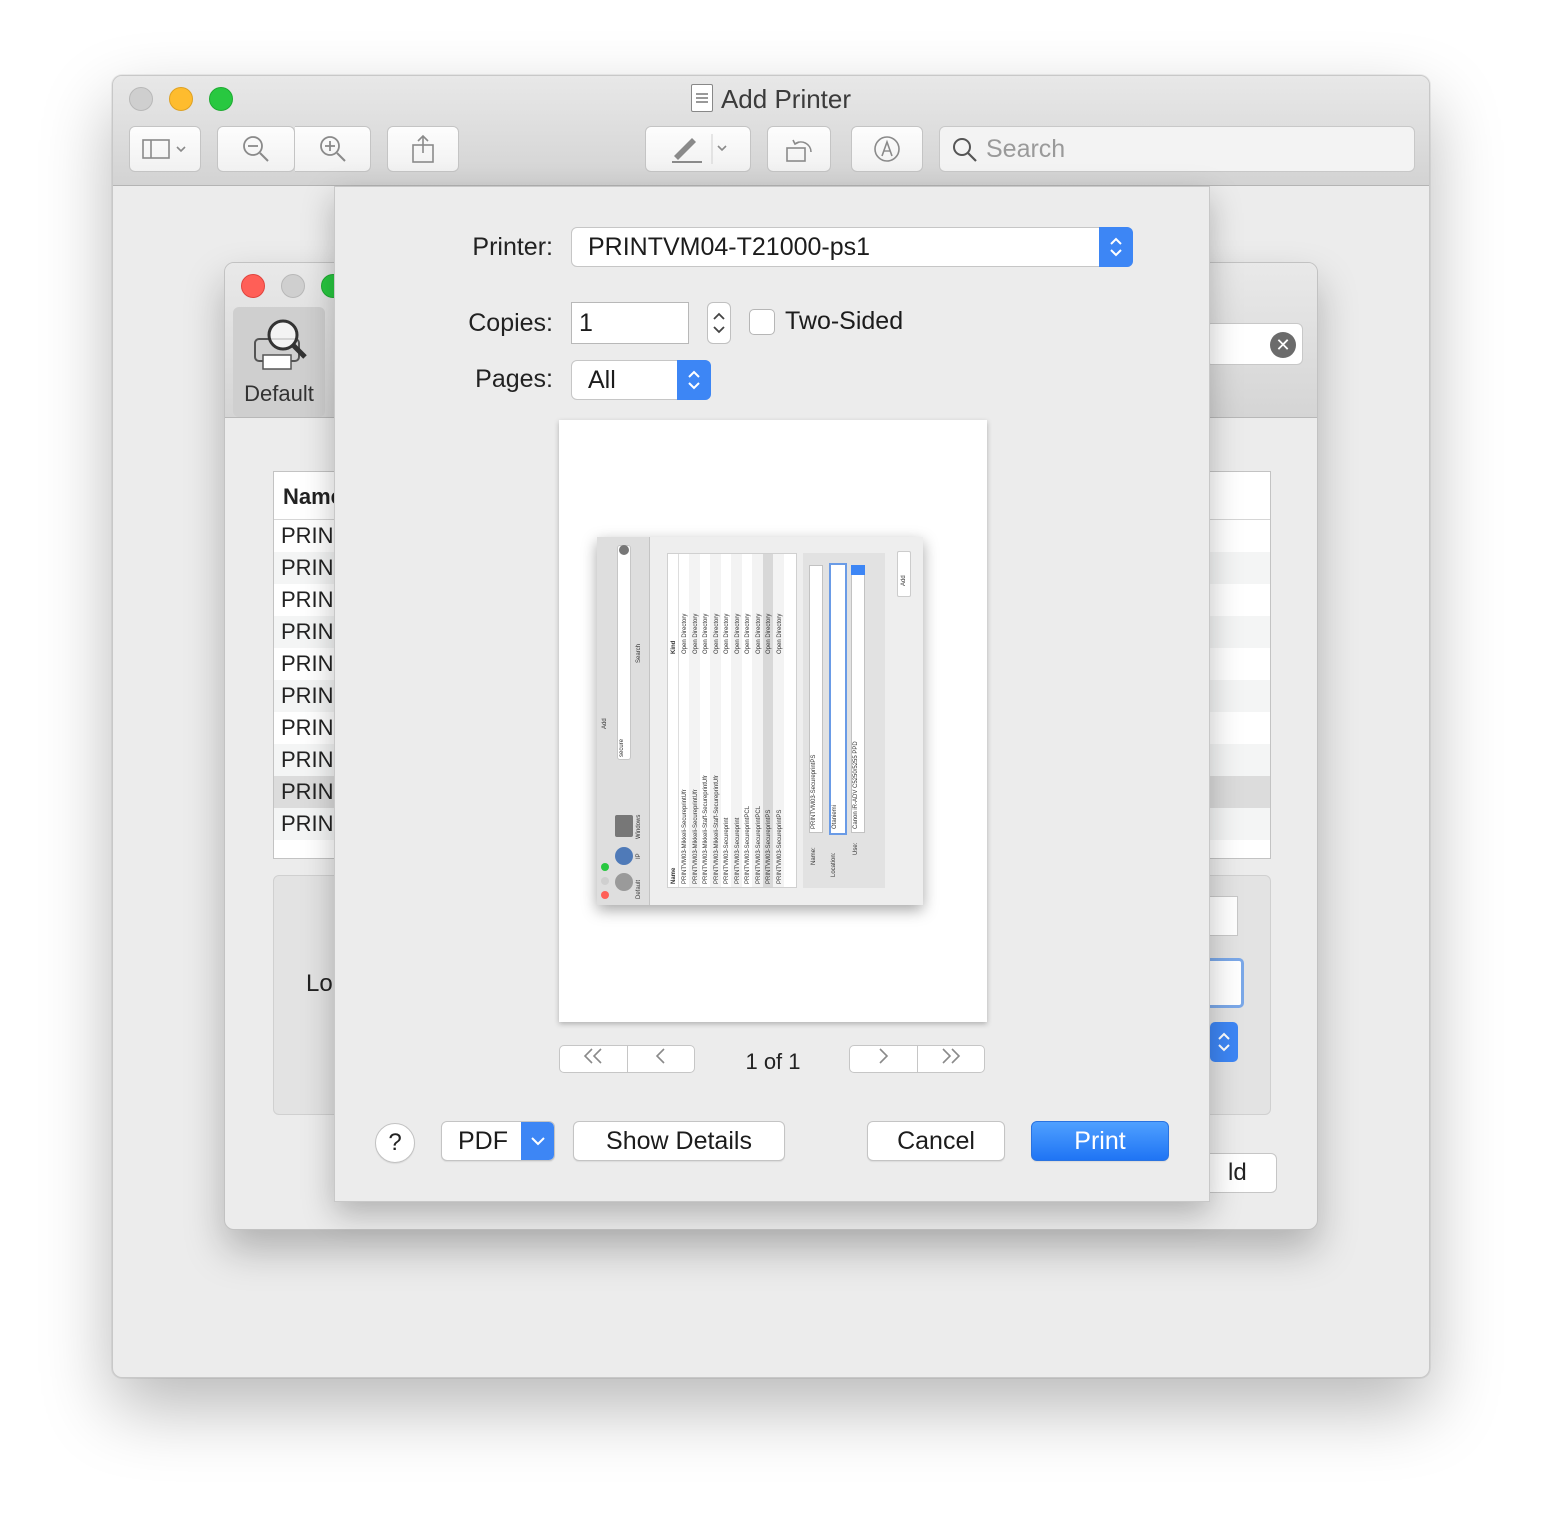 The width and height of the screenshot is (1542, 1526). I want to click on thumbnail-tab-ip: IP, so click(639, 856).